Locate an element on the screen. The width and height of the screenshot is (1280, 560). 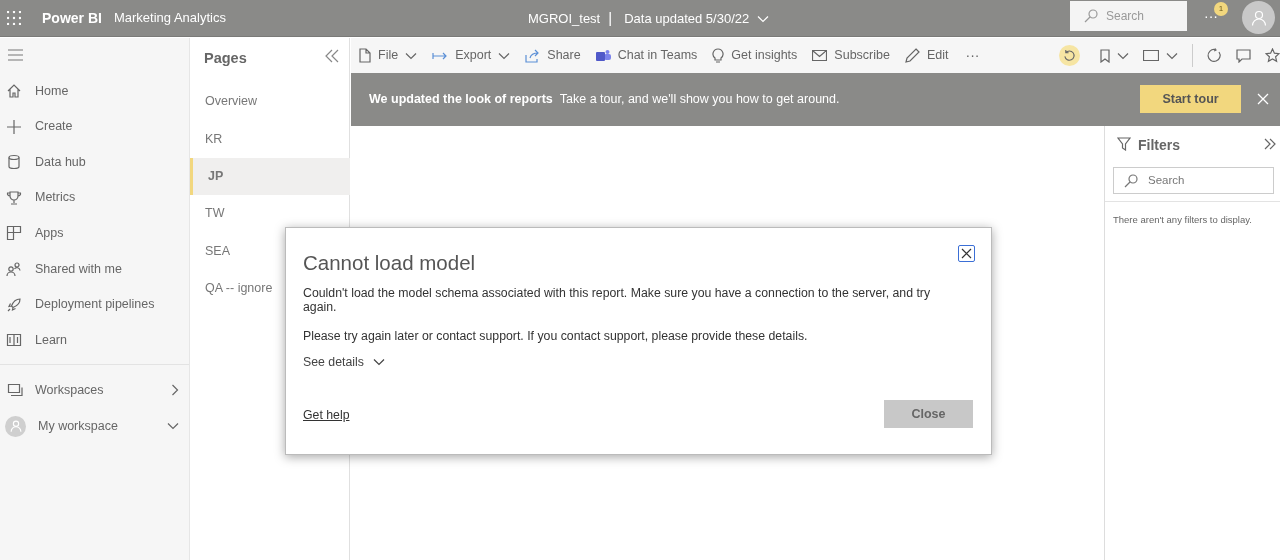
panel-title: Pages is located at coordinates (225, 58).